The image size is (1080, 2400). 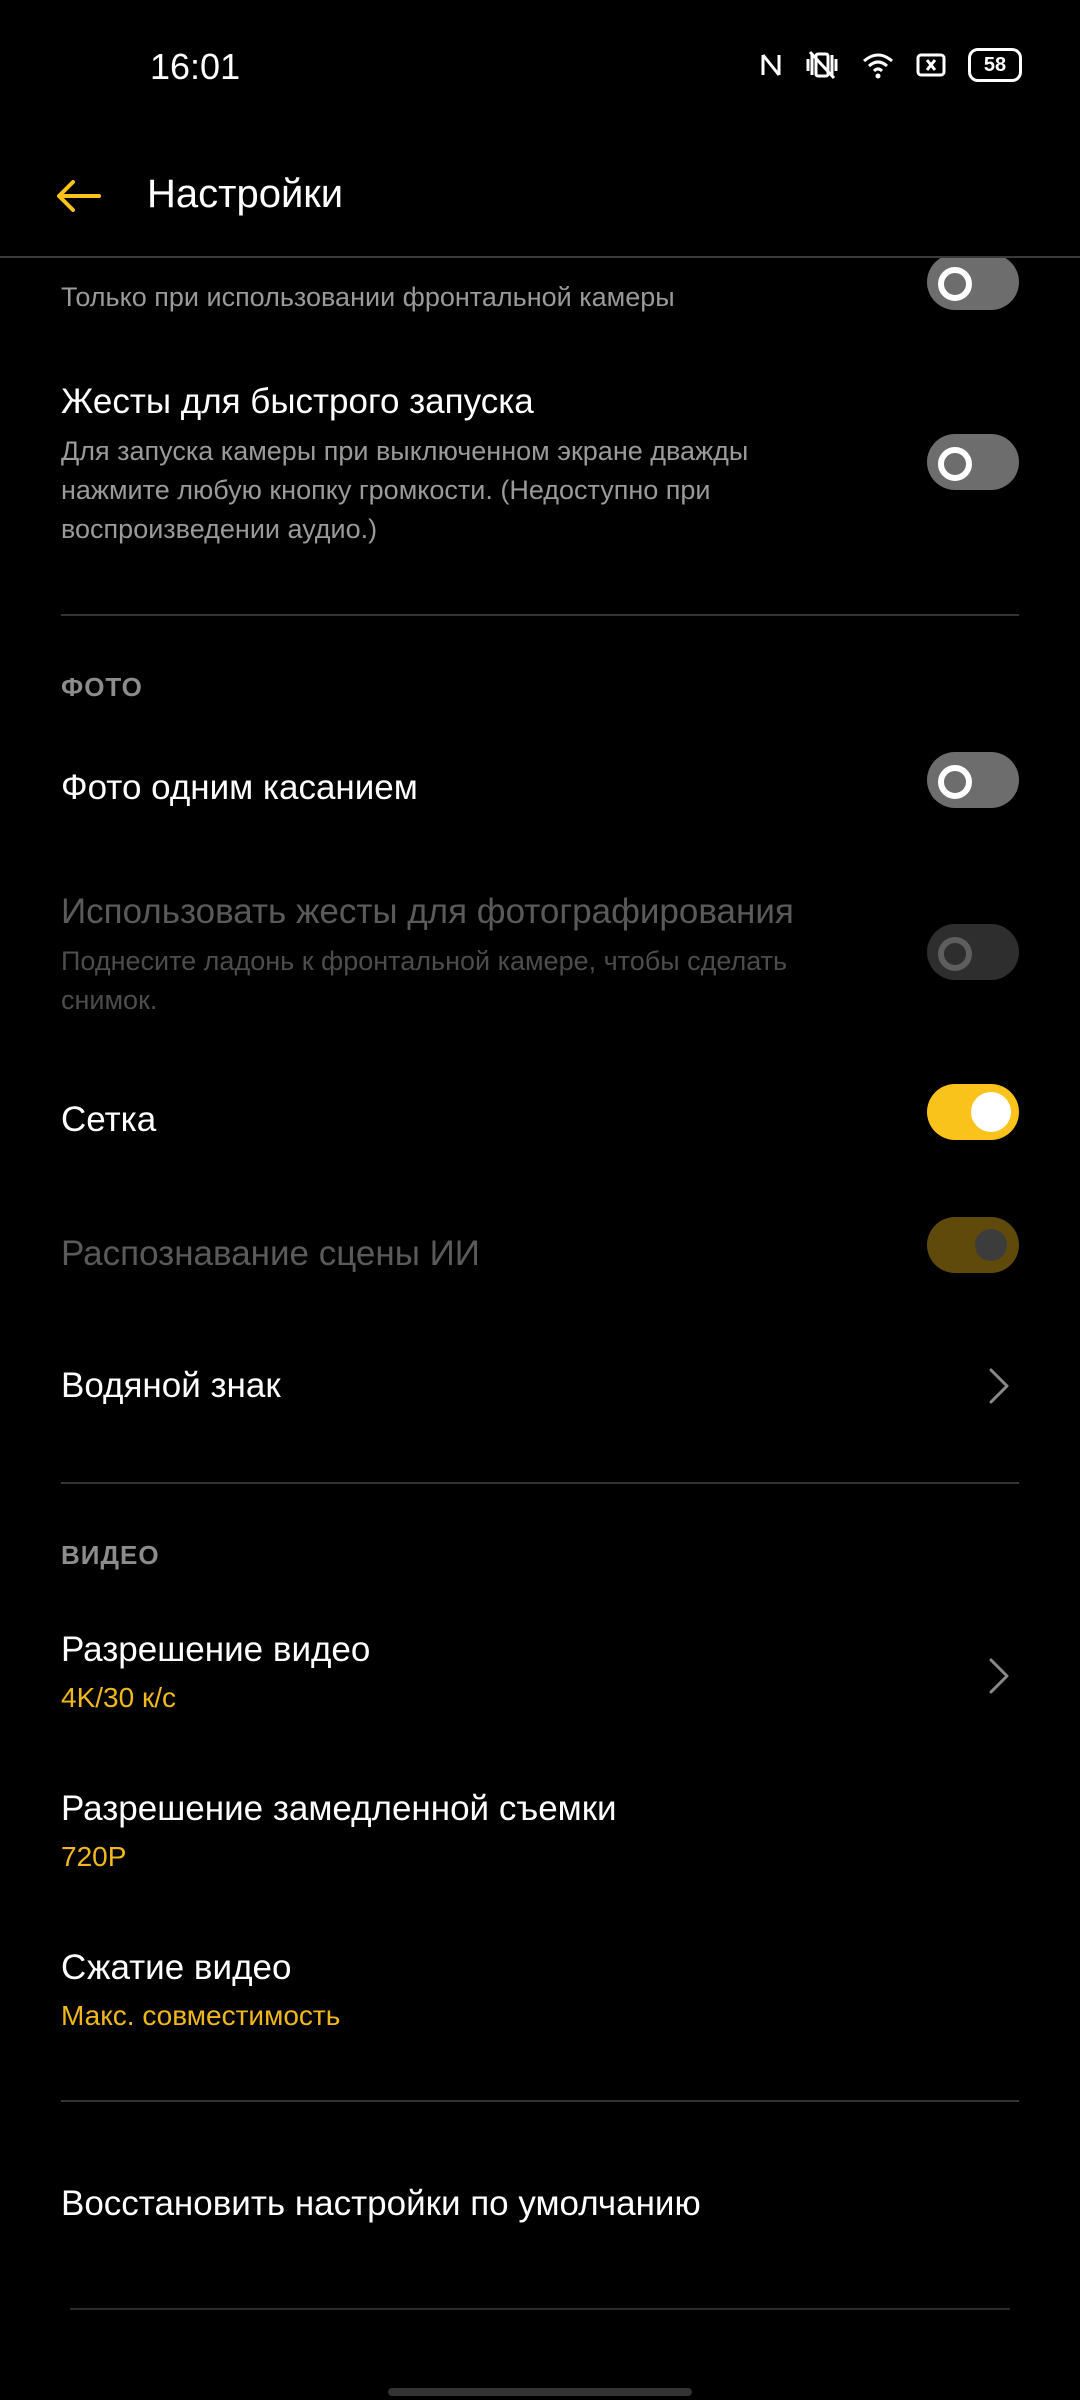 I want to click on status-time: 16:01, so click(x=195, y=66).